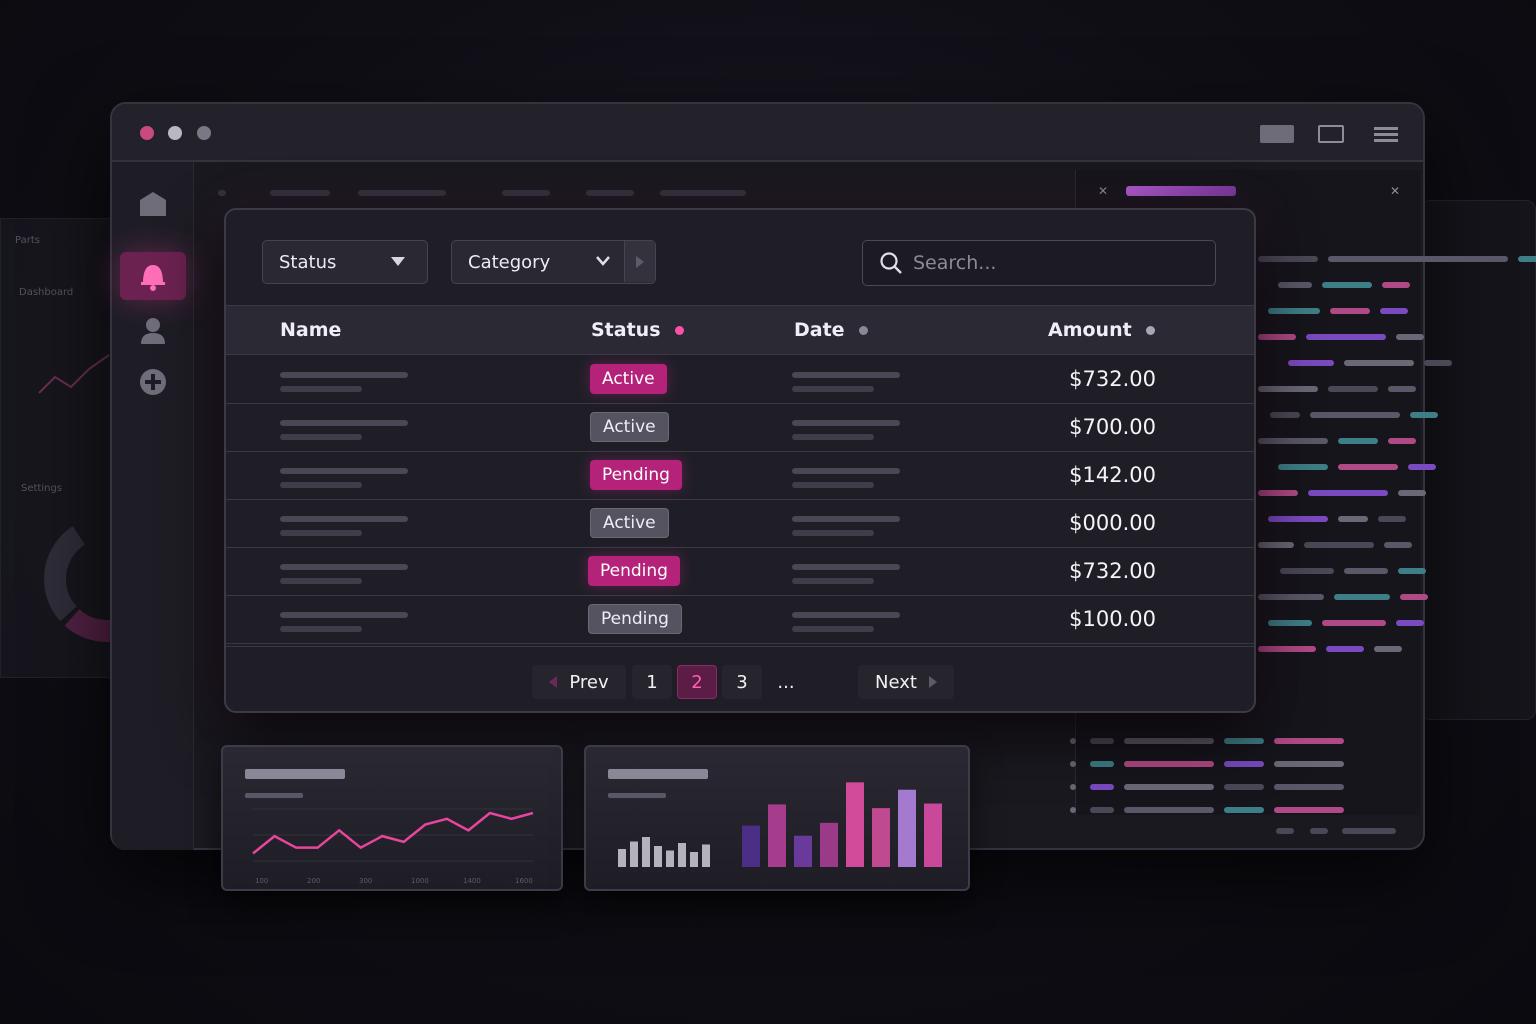  I want to click on next-page-button: Next, so click(906, 682).